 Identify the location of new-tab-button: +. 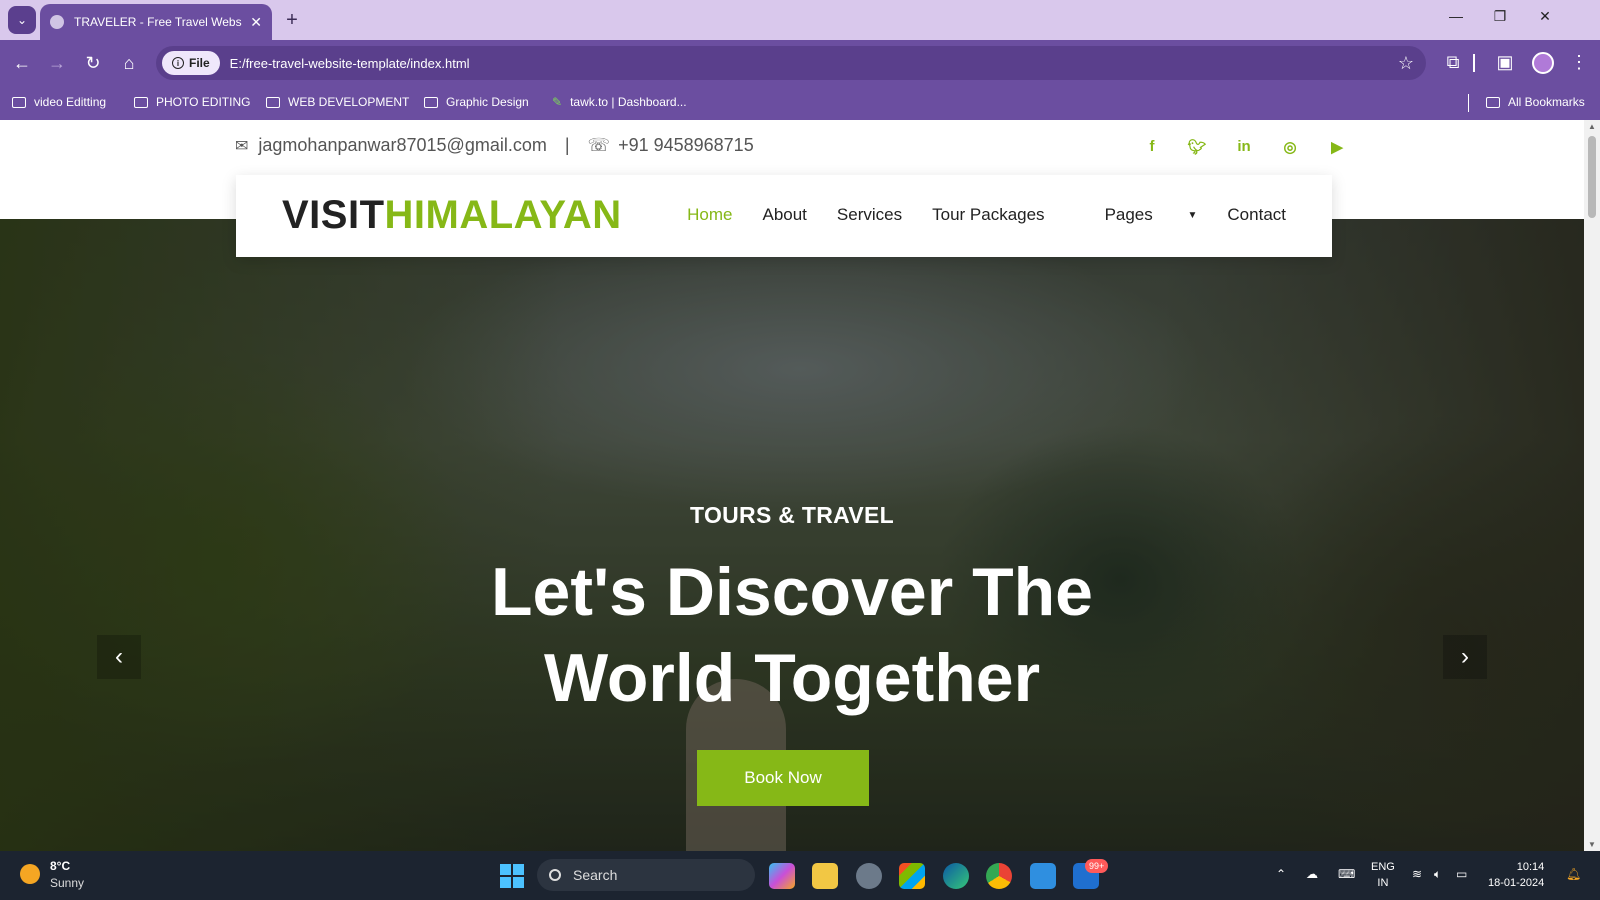
(292, 20).